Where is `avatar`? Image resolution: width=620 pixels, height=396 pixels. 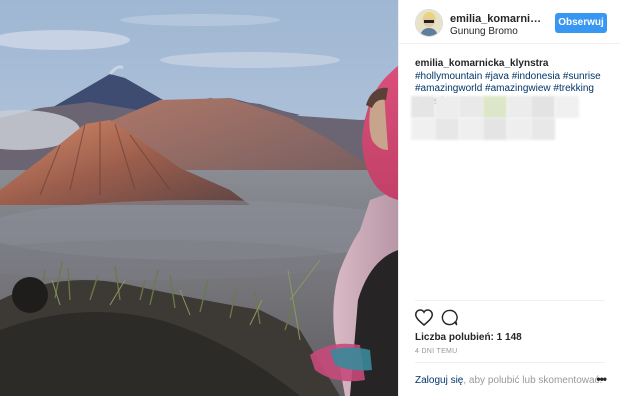 avatar is located at coordinates (429, 23).